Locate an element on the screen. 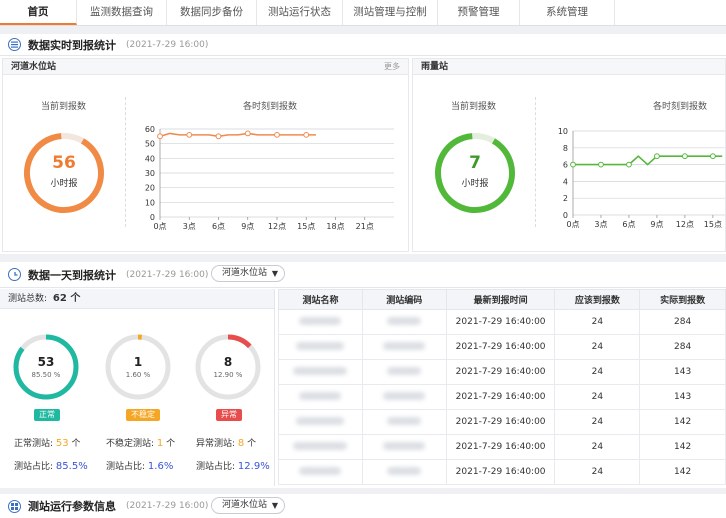  y-tick-label: 10 is located at coordinates (150, 202).